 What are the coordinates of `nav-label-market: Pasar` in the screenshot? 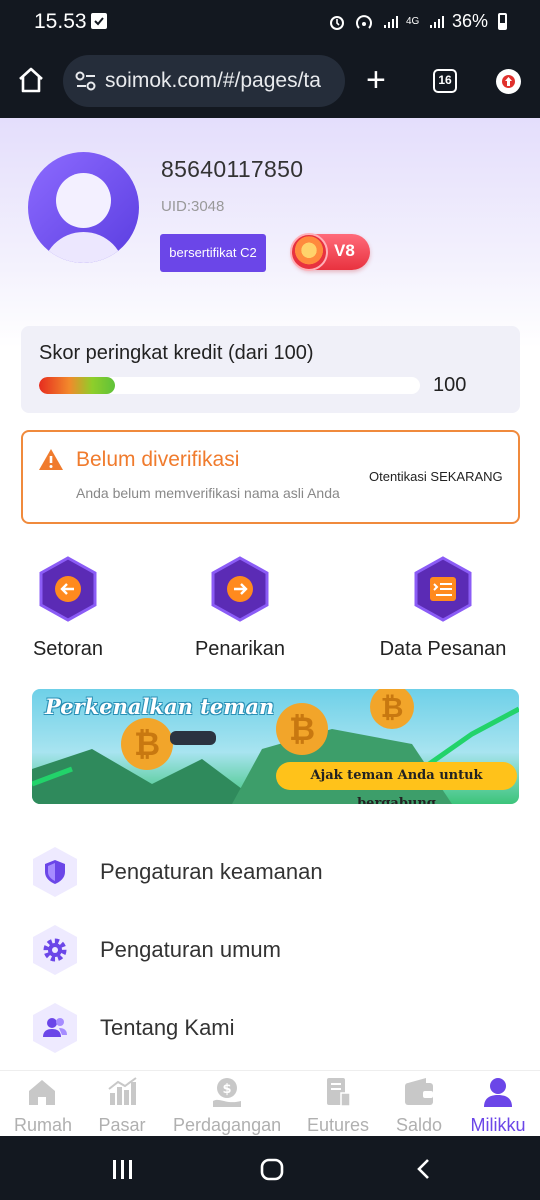 It's located at (122, 1125).